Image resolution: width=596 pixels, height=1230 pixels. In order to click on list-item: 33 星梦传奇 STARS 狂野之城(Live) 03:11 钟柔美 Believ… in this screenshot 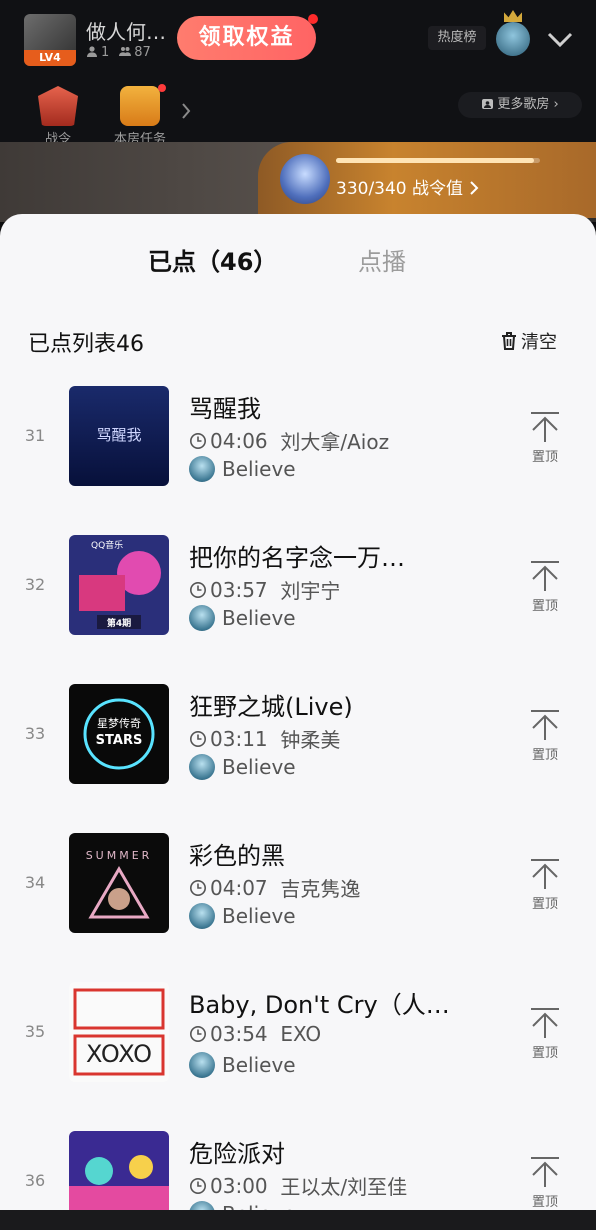, I will do `click(298, 758)`.